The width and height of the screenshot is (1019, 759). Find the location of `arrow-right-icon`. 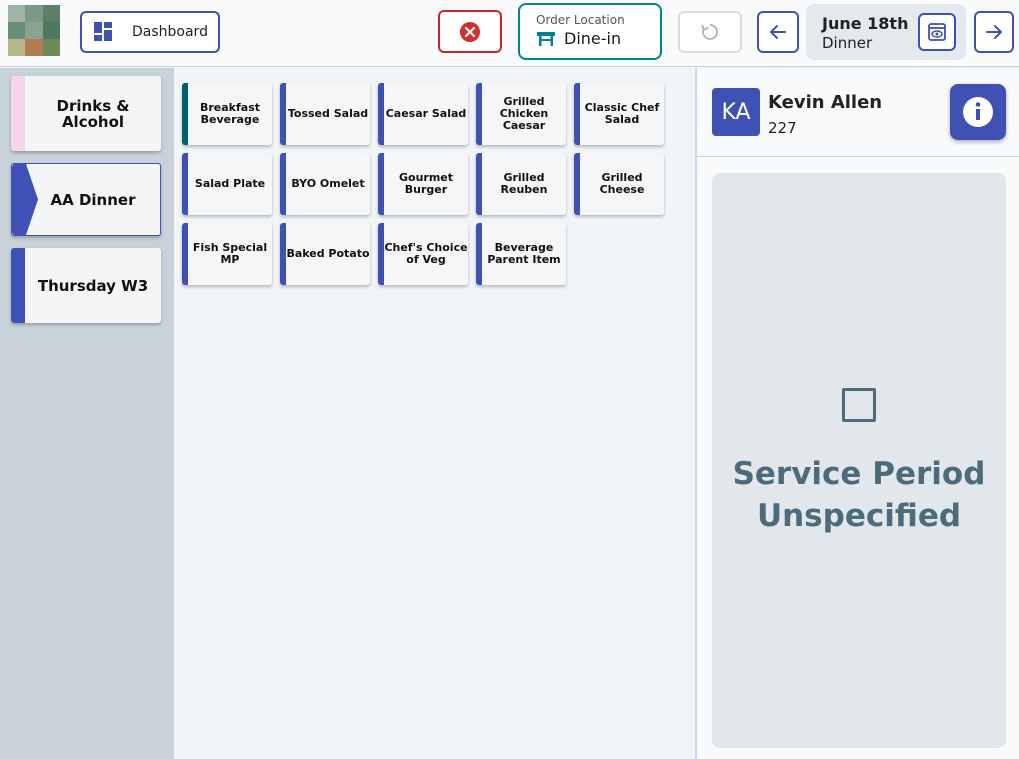

arrow-right-icon is located at coordinates (994, 32).